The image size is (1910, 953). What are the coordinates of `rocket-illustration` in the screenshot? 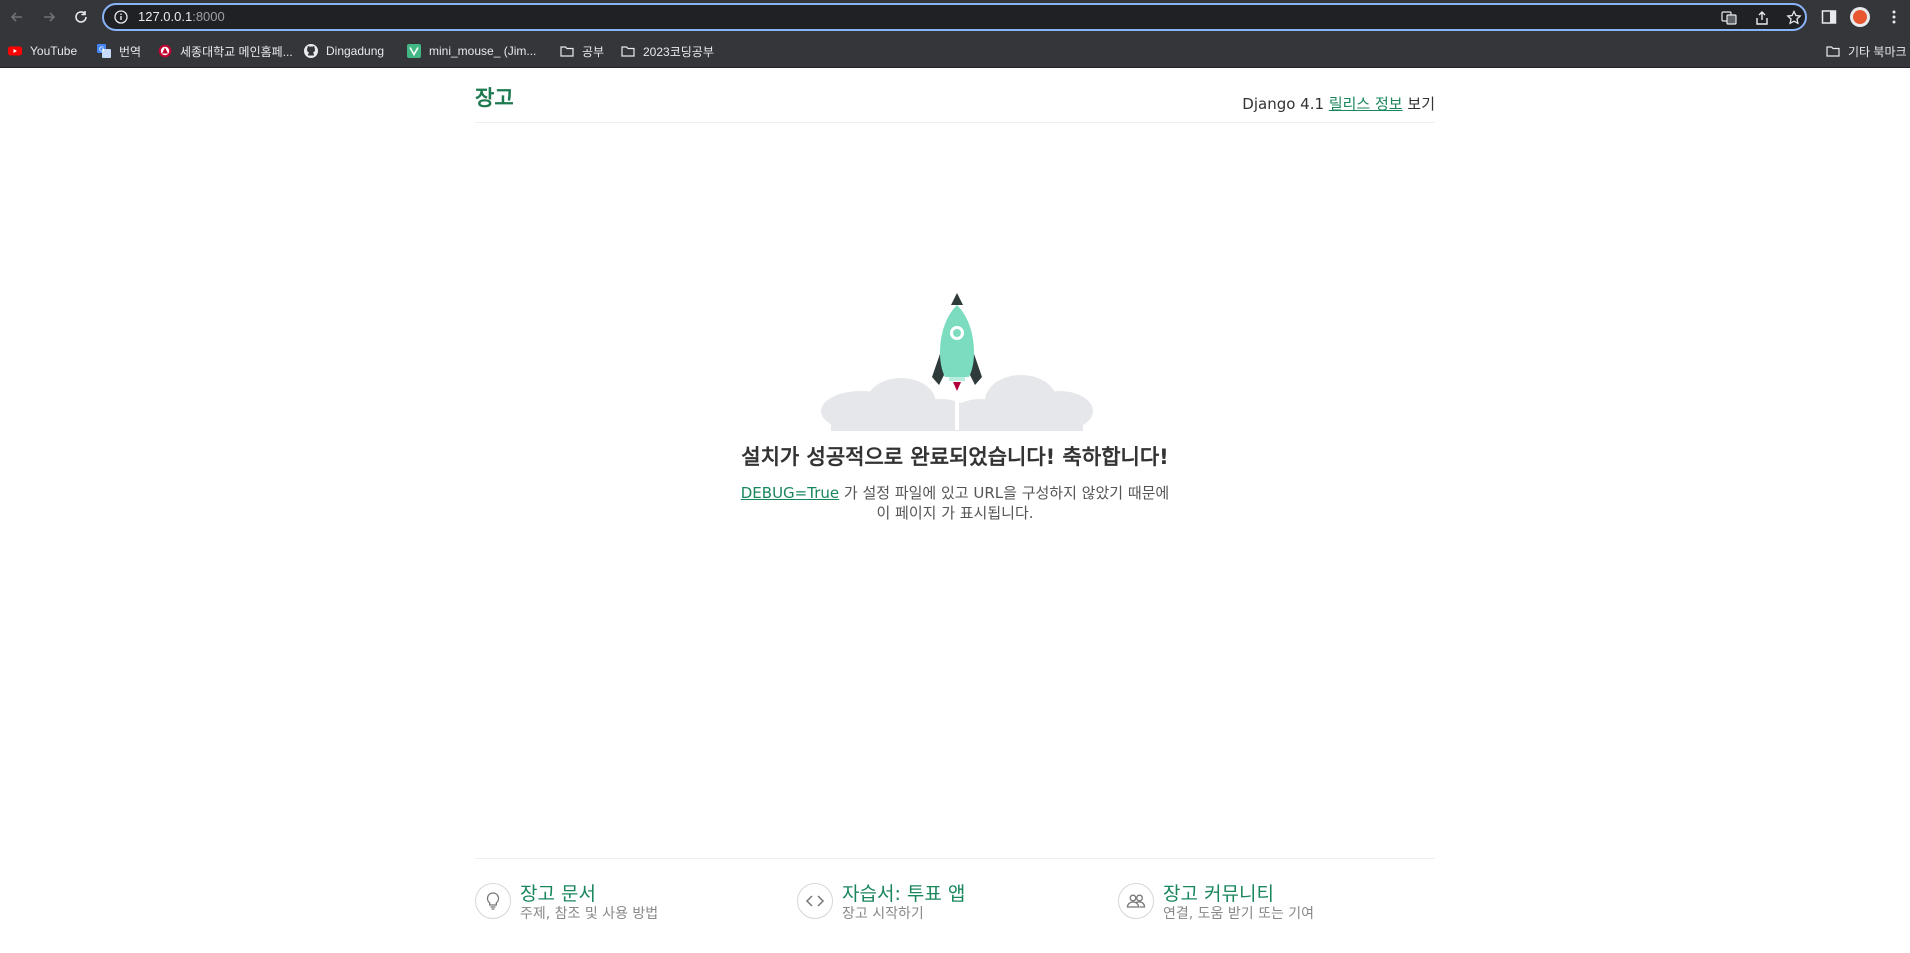 It's located at (957, 362).